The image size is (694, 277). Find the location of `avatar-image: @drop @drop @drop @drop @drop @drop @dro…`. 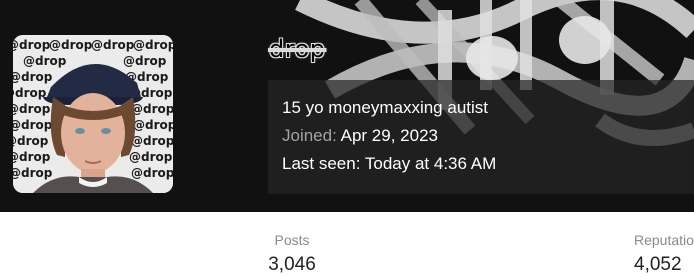

avatar-image: @drop @drop @drop @drop @drop @drop @dro… is located at coordinates (93, 114).